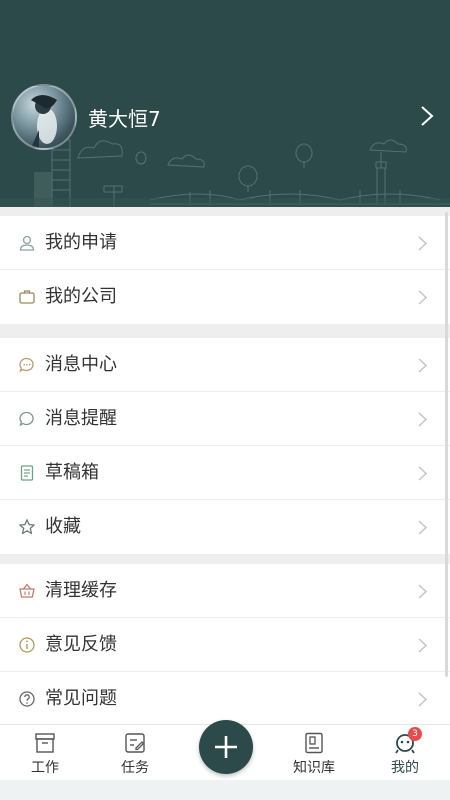 Image resolution: width=450 pixels, height=800 pixels. I want to click on draft-icon, so click(27, 473).